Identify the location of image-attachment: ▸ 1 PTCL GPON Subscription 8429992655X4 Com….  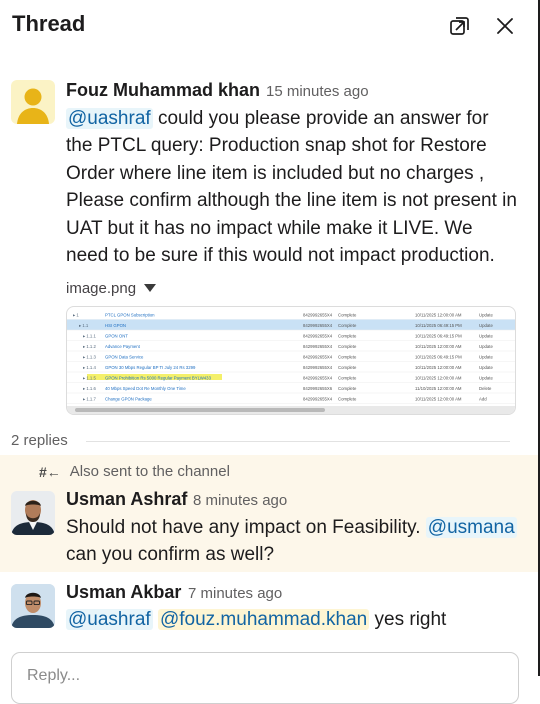
(291, 360).